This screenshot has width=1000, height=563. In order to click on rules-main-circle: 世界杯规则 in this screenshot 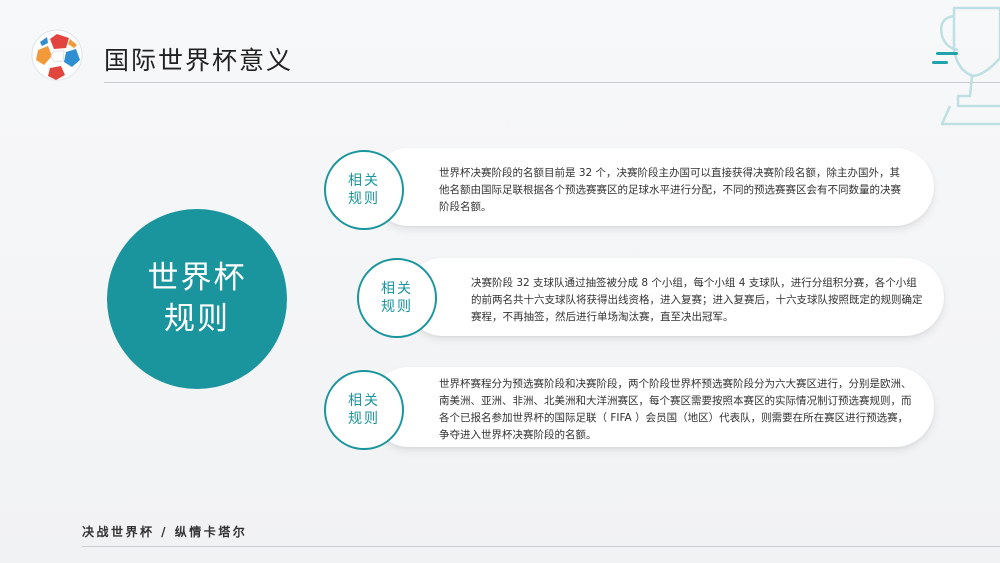, I will do `click(197, 299)`.